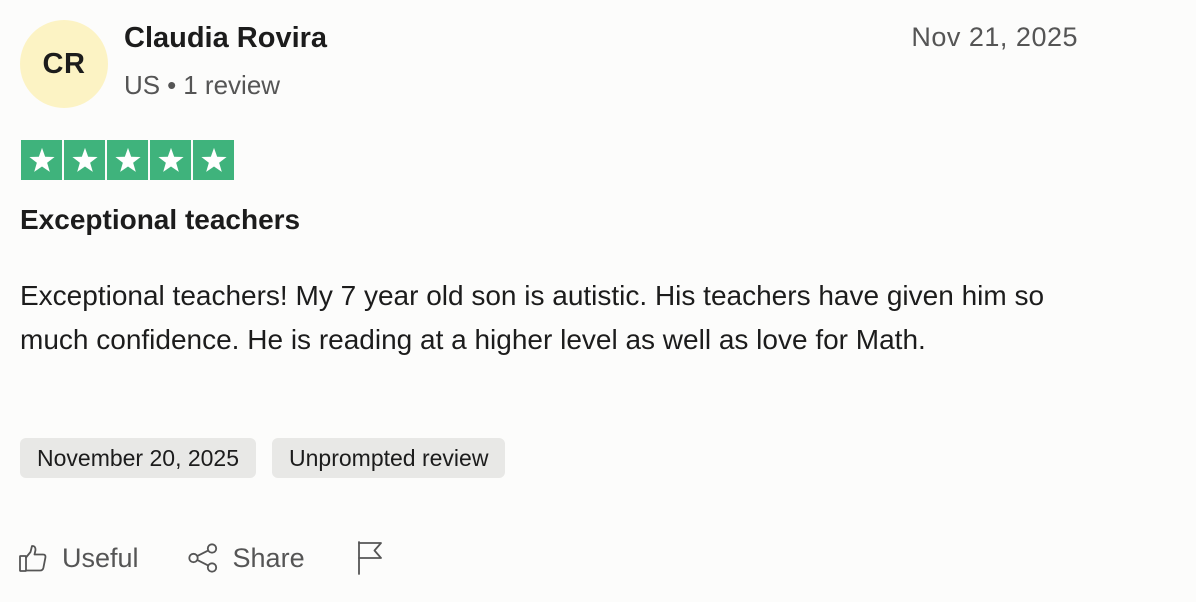 This screenshot has height=602, width=1196. I want to click on report-button, so click(370, 558).